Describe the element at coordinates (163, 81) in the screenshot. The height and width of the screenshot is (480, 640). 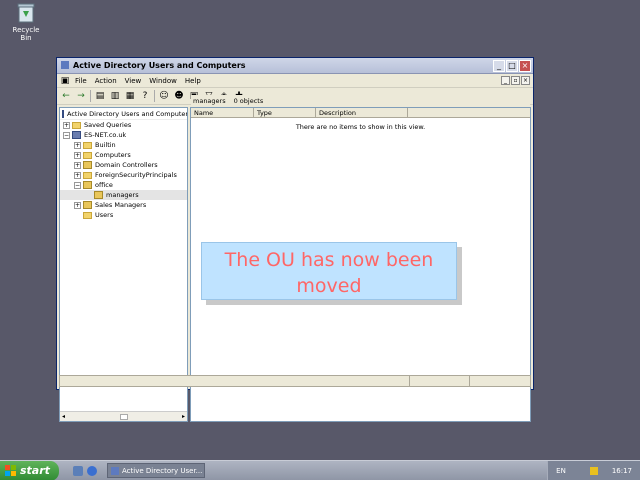
I see `menu-window: Window` at that location.